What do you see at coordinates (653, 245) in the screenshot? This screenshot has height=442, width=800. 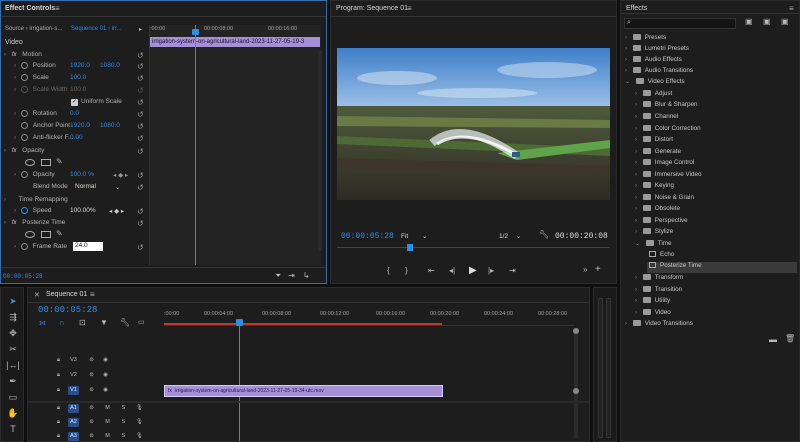 I see `effects-folder-time: ⌄ Time` at bounding box center [653, 245].